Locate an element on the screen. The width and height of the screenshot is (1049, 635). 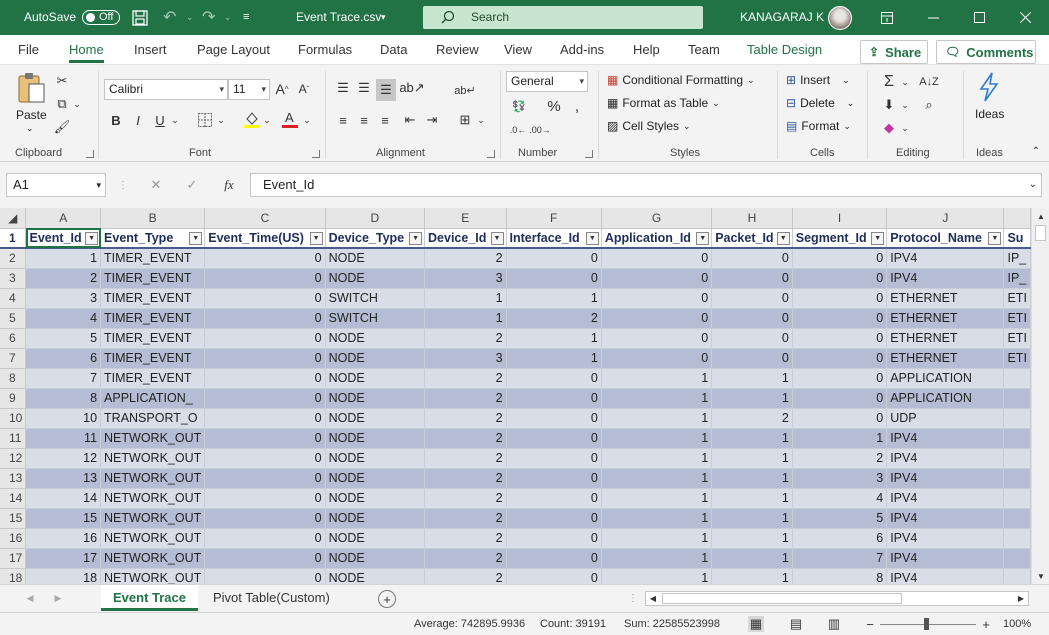
header-cell: Event_Type ▼ is located at coordinates (153, 238).